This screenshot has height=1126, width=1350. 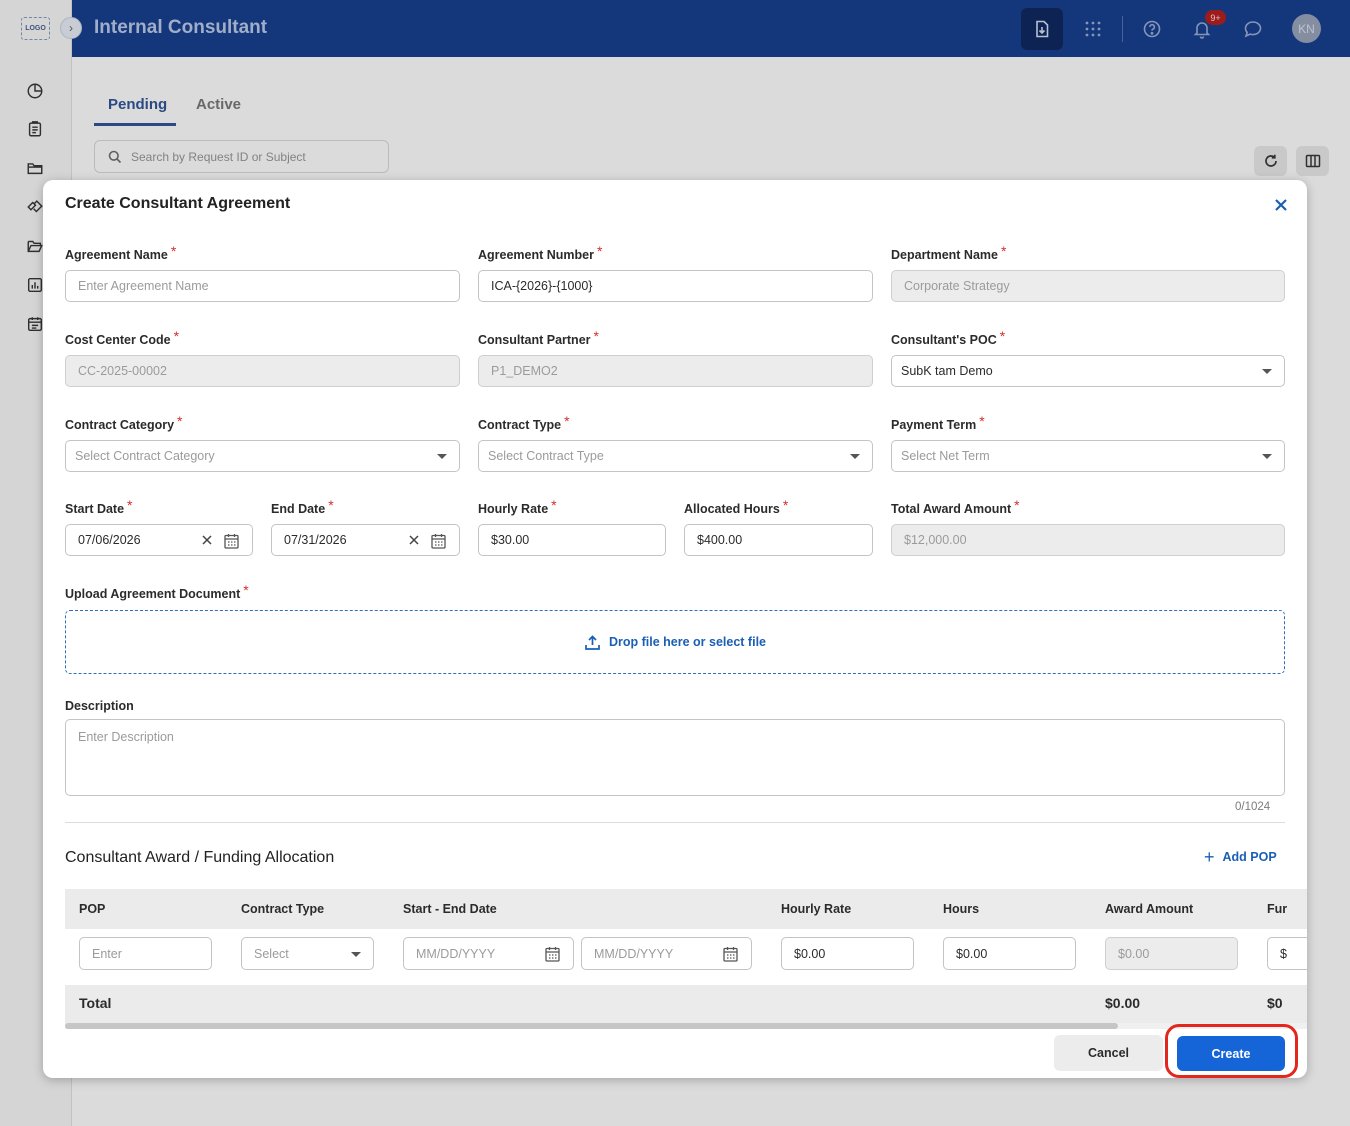 What do you see at coordinates (944, 340) in the screenshot?
I see `consultant-poc-label: Consultant's POC` at bounding box center [944, 340].